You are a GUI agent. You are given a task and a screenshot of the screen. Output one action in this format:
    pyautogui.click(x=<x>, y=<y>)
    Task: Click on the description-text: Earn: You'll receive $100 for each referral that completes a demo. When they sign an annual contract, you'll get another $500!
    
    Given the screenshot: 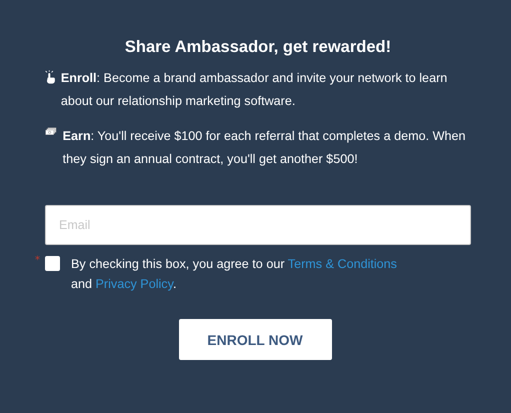 What is the action you would take?
    pyautogui.click(x=264, y=148)
    